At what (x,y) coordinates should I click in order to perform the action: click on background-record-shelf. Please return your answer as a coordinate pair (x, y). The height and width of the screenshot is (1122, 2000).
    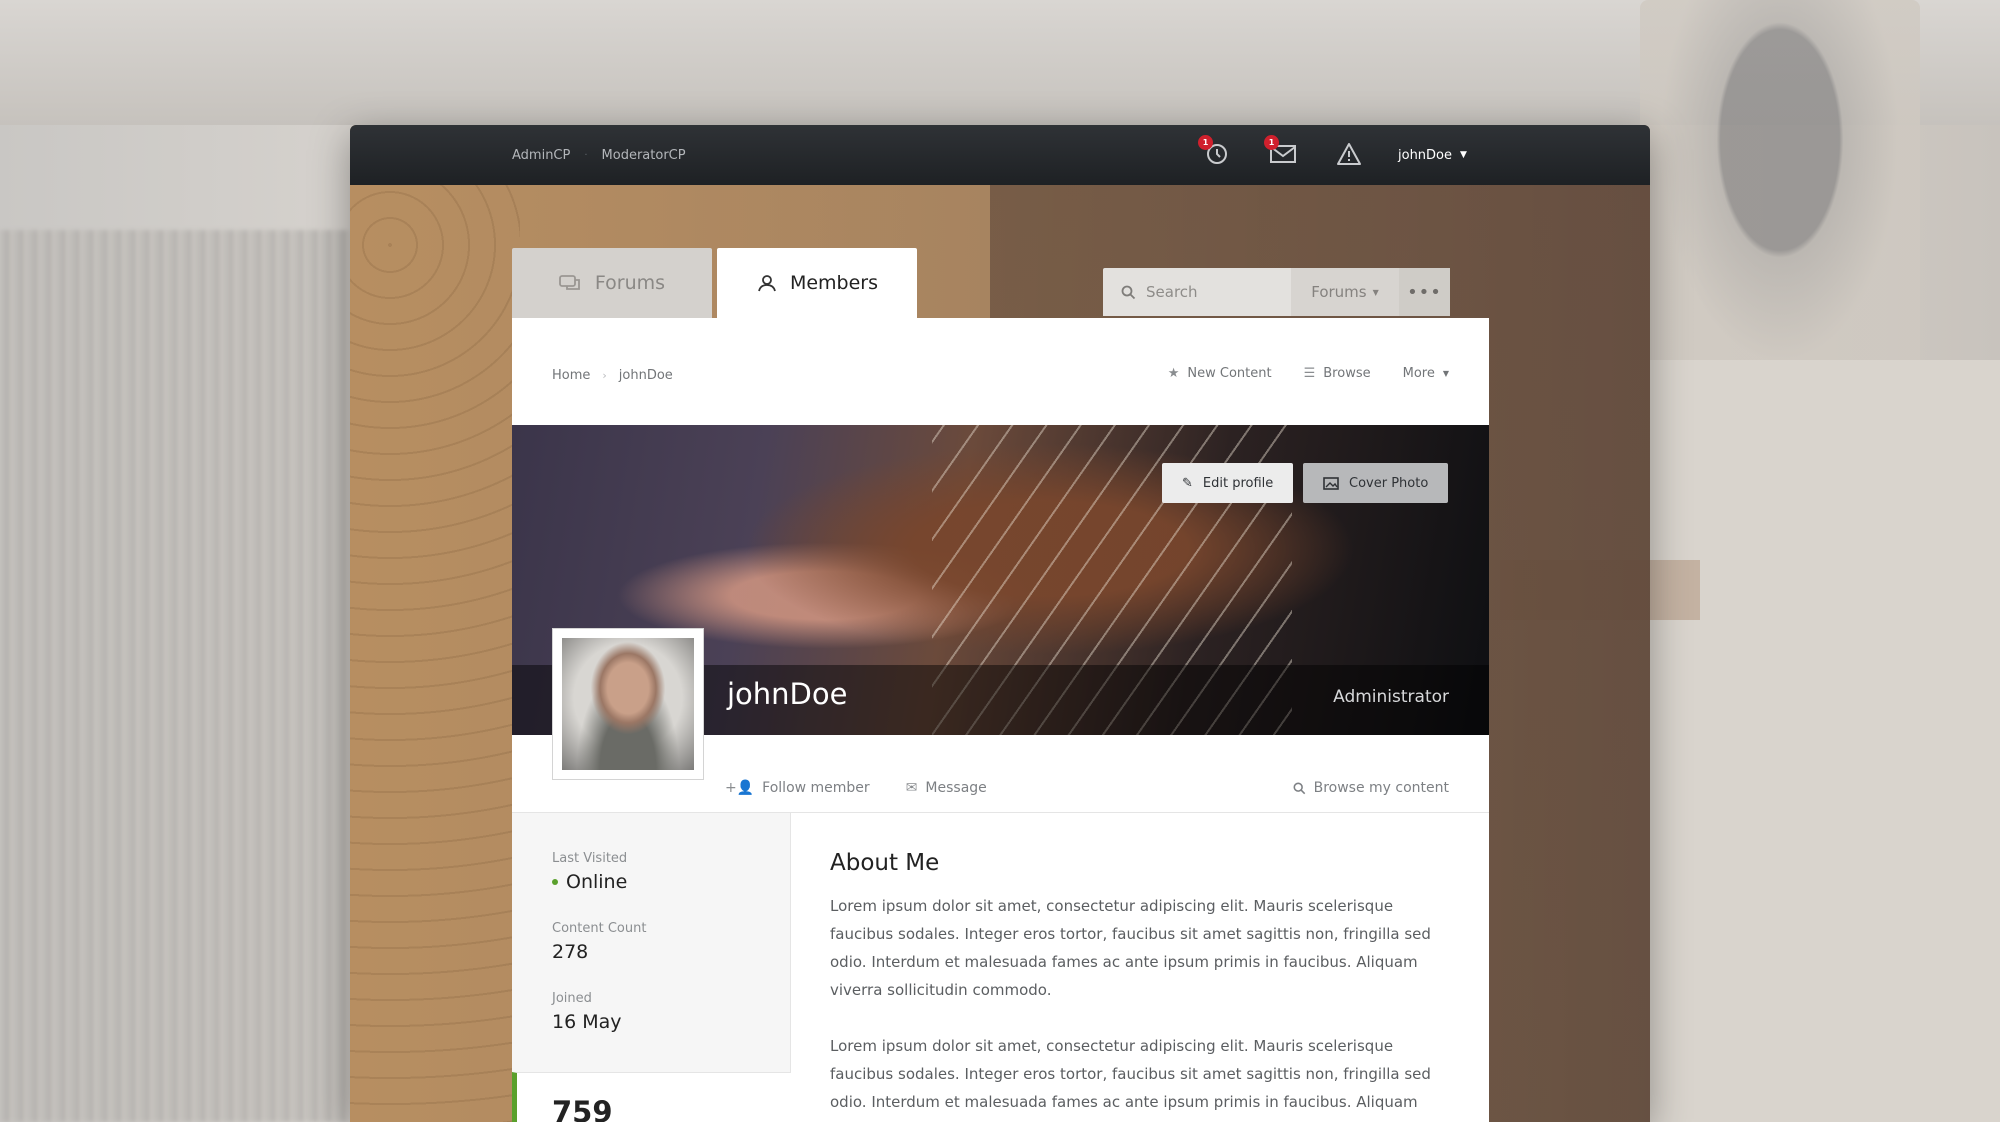
    Looking at the image, I should click on (175, 676).